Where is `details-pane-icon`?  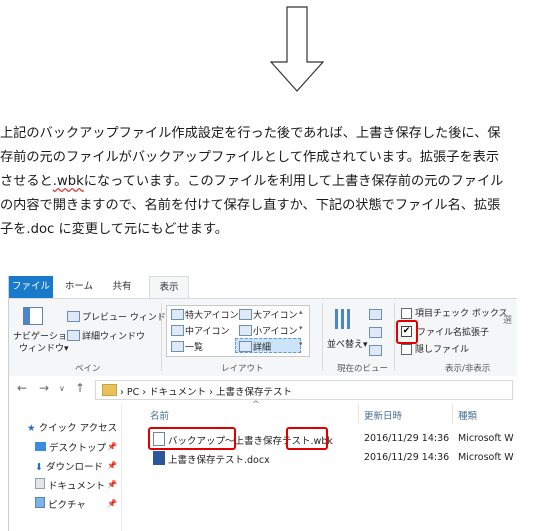 details-pane-icon is located at coordinates (73, 335).